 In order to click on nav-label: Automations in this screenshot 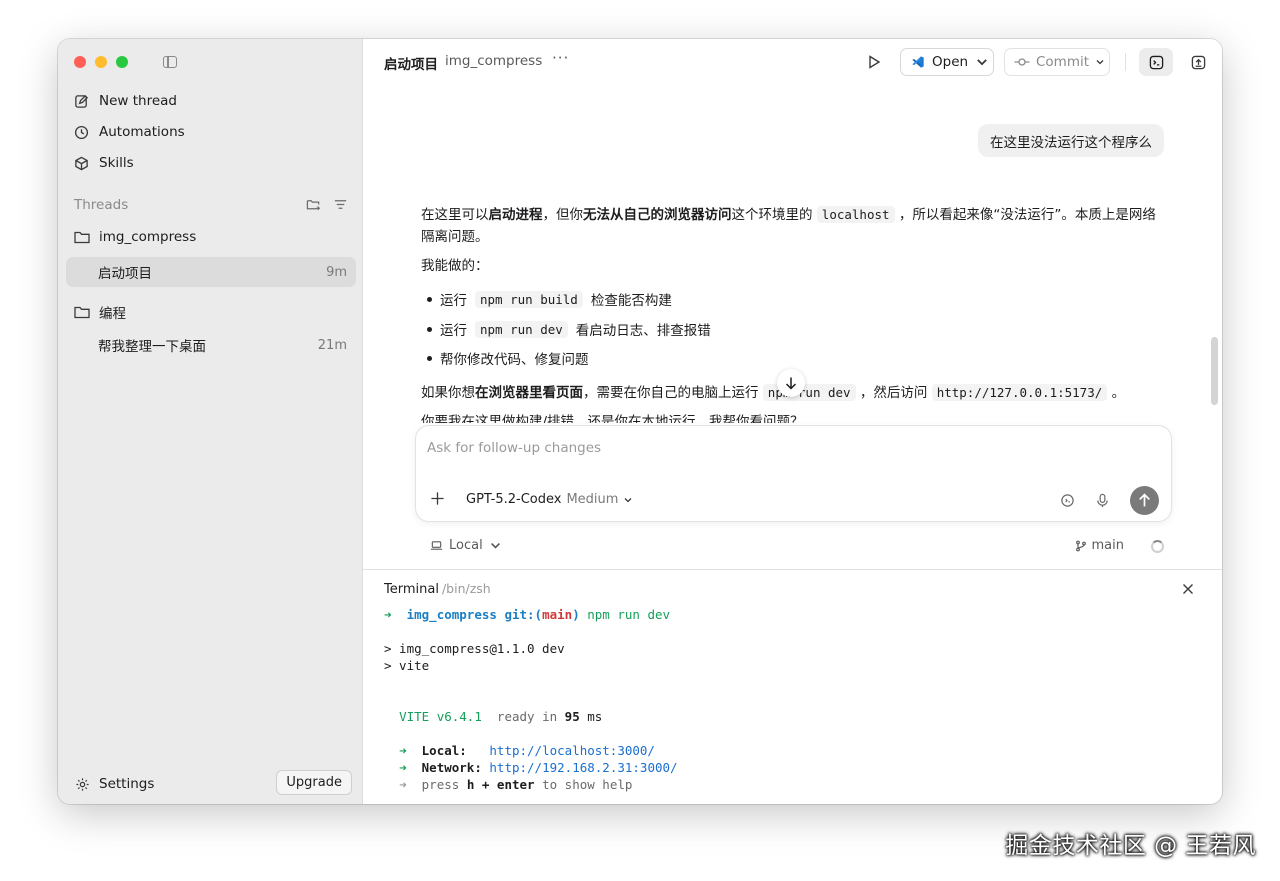, I will do `click(142, 132)`.